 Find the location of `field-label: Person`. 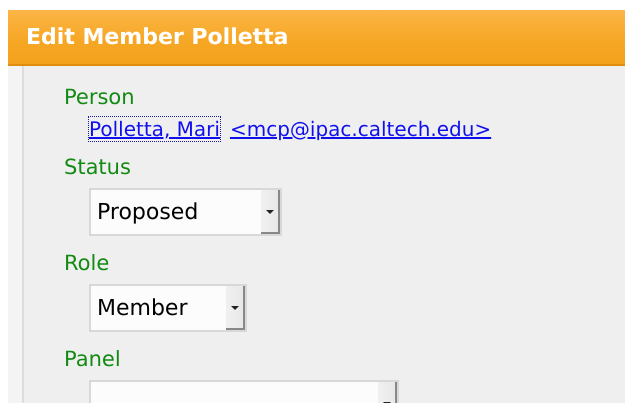

field-label: Person is located at coordinates (100, 97).